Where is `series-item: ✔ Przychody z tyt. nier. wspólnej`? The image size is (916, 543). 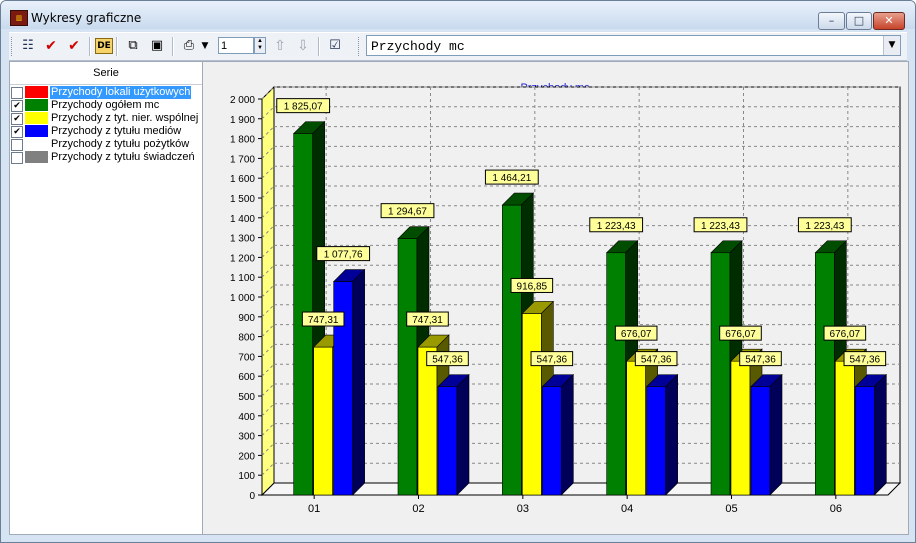
series-item: ✔ Przychody z tyt. nier. wspólnej is located at coordinates (106, 118).